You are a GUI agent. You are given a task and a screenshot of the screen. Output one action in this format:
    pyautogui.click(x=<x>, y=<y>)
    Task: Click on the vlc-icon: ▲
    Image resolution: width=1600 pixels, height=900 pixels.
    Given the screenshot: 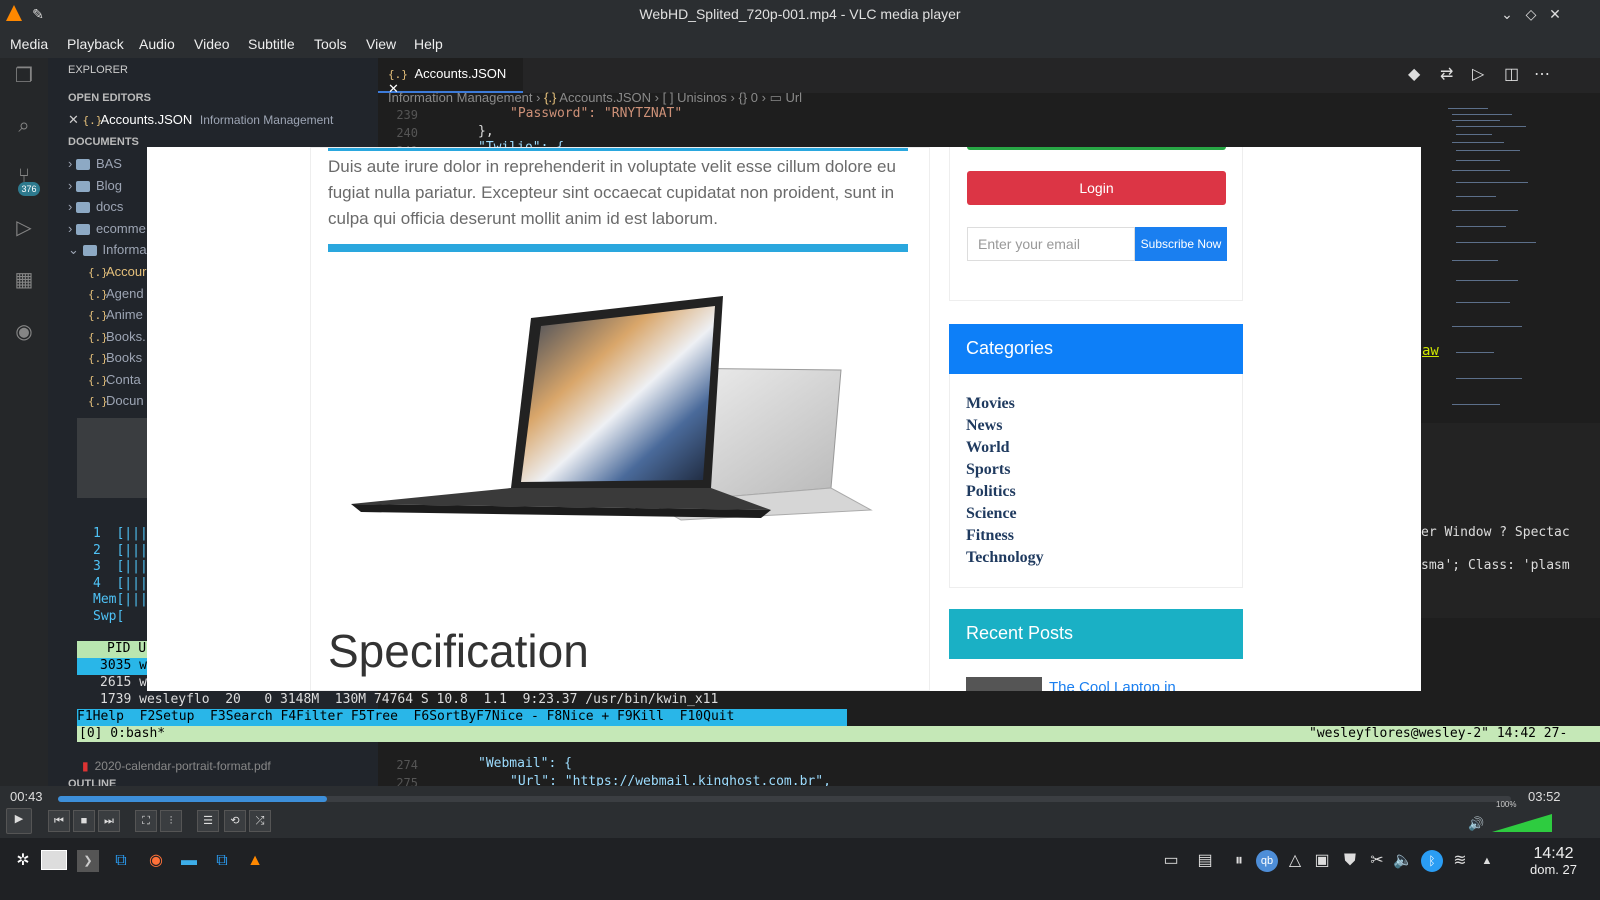 What is the action you would take?
    pyautogui.click(x=255, y=861)
    